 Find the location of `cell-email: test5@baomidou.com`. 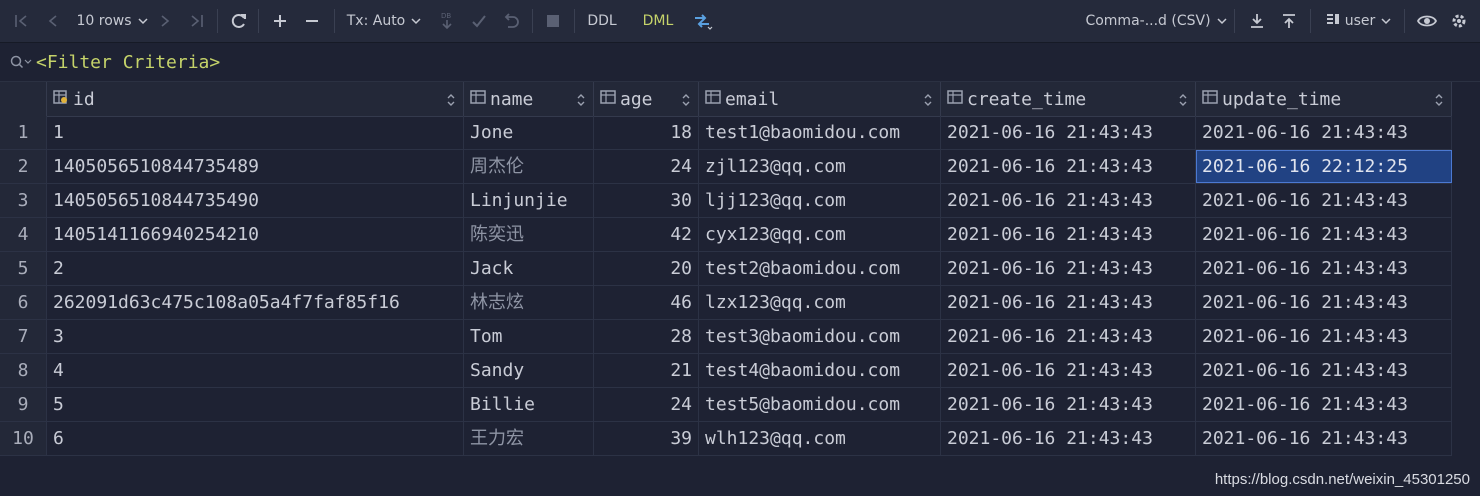

cell-email: test5@baomidou.com is located at coordinates (820, 404).